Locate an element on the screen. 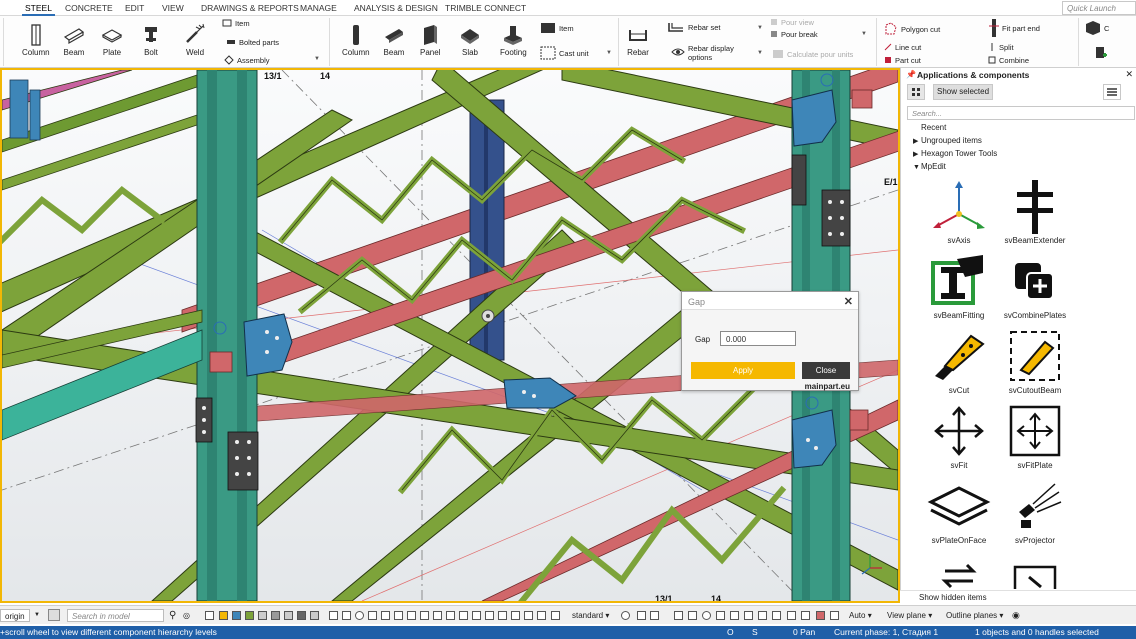 This screenshot has width=1136, height=639. quick-launch-input: Quick Launch is located at coordinates (1099, 8).